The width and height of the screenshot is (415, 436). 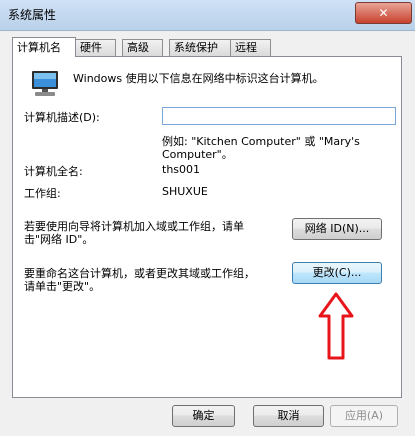 I want to click on description-input, so click(x=279, y=116).